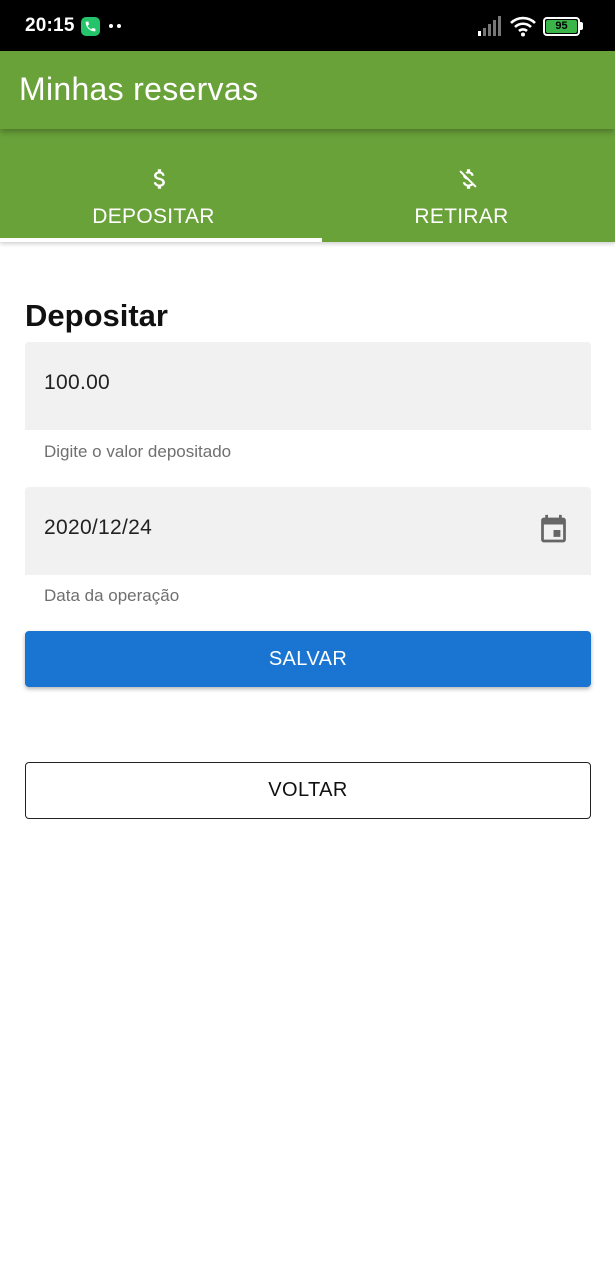  Describe the element at coordinates (553, 530) in the screenshot. I see `calendar-icon` at that location.